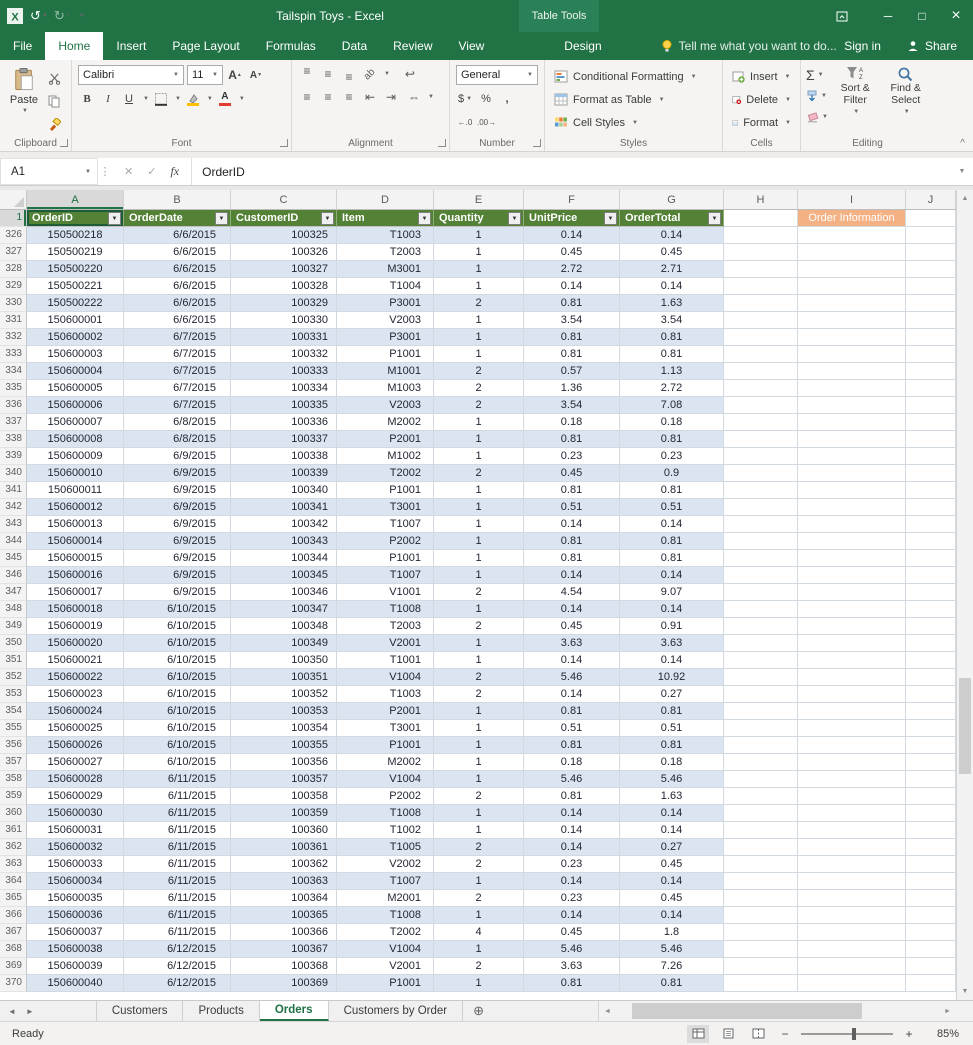  Describe the element at coordinates (777, 1011) in the screenshot. I see `horizontal-scroll-track` at that location.